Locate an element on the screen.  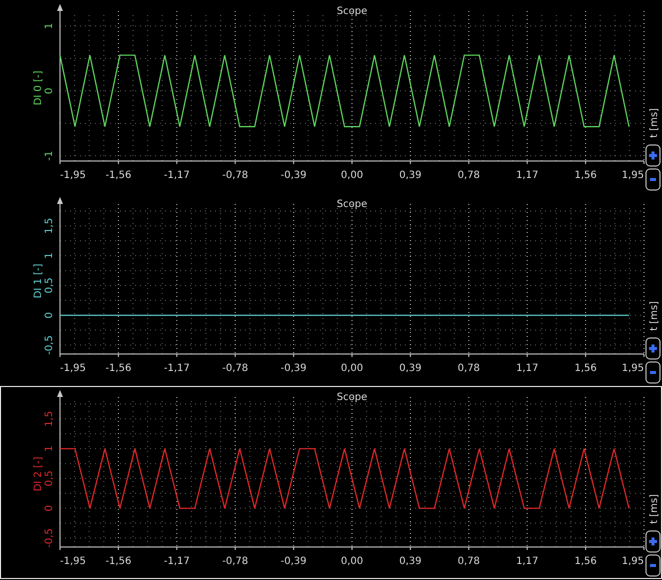
y-axis-label: DI 1 [-] is located at coordinates (38, 281).